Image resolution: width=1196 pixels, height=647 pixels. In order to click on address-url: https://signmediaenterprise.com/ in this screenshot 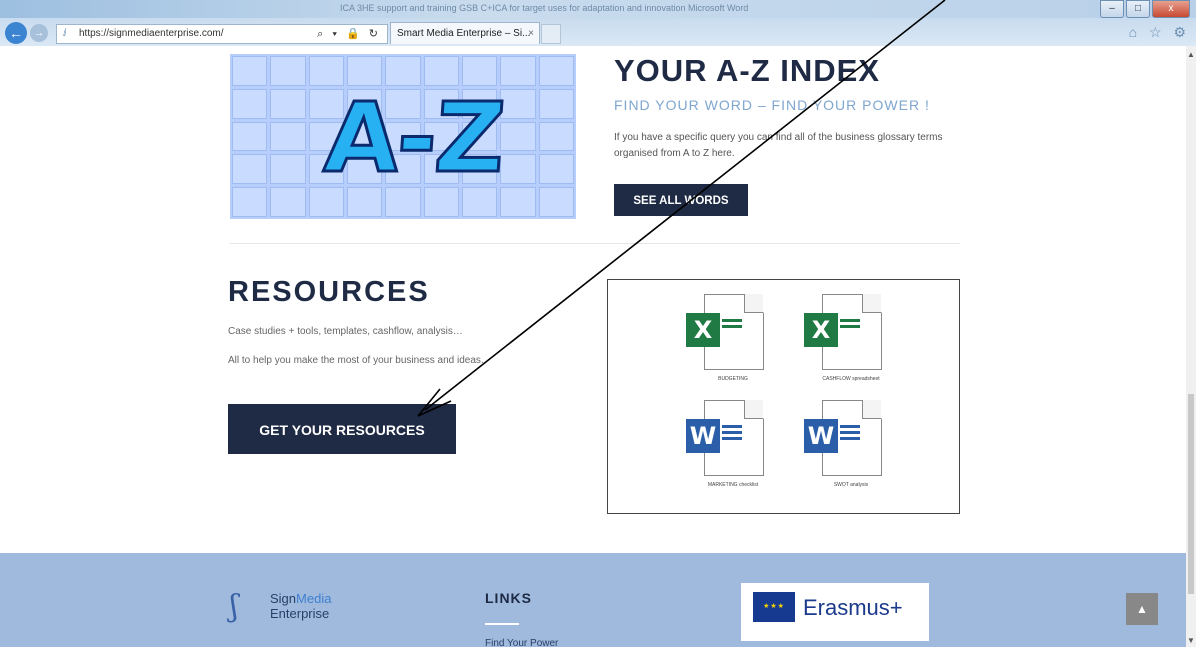, I will do `click(151, 33)`.